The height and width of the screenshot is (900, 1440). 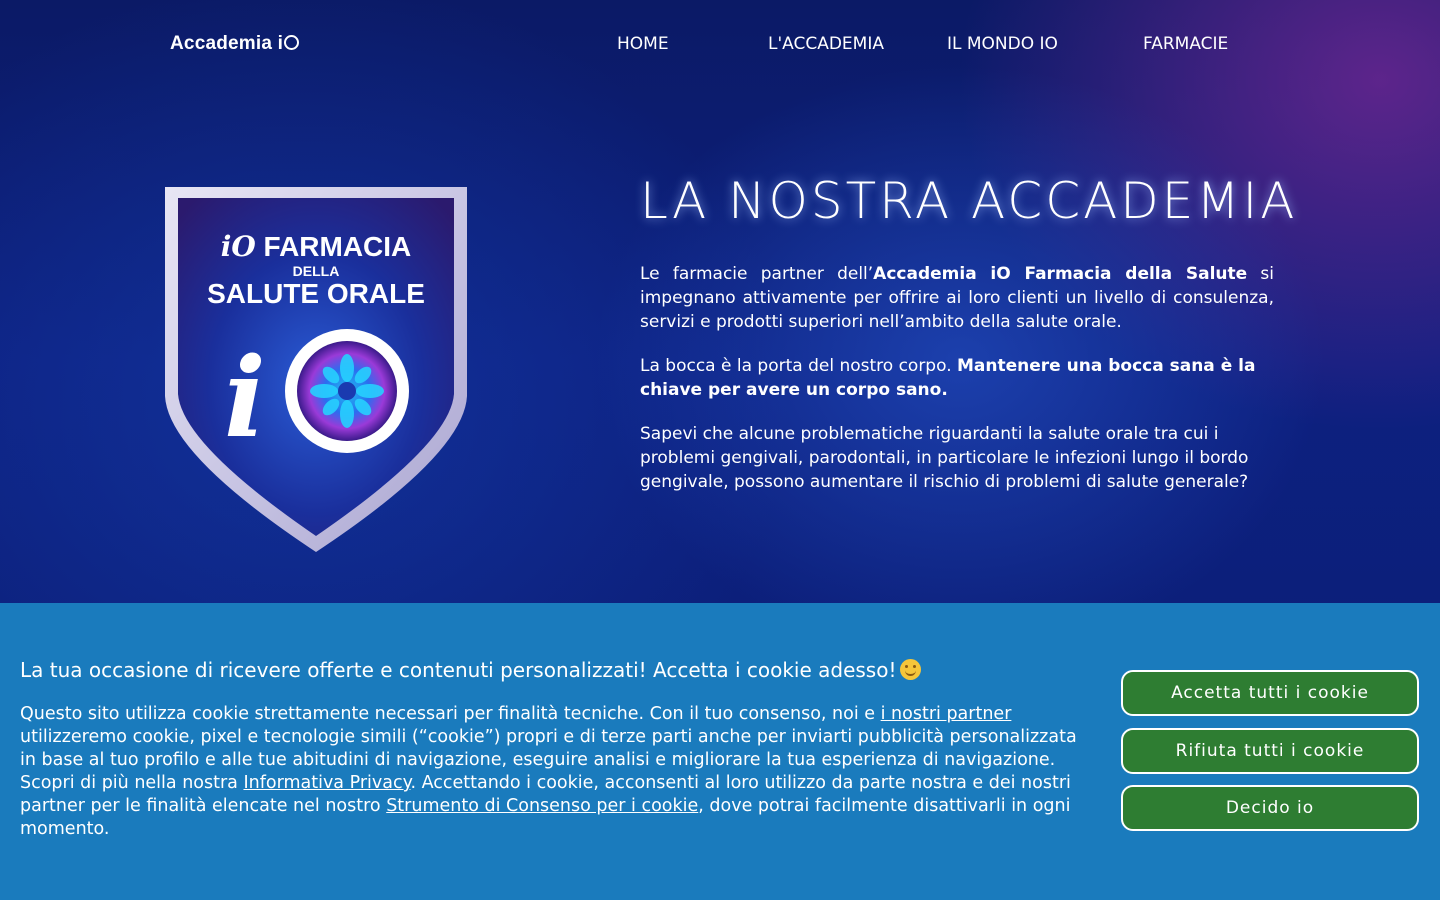 What do you see at coordinates (826, 44) in the screenshot?
I see `nav-accademia: L'ACCADEMIA` at bounding box center [826, 44].